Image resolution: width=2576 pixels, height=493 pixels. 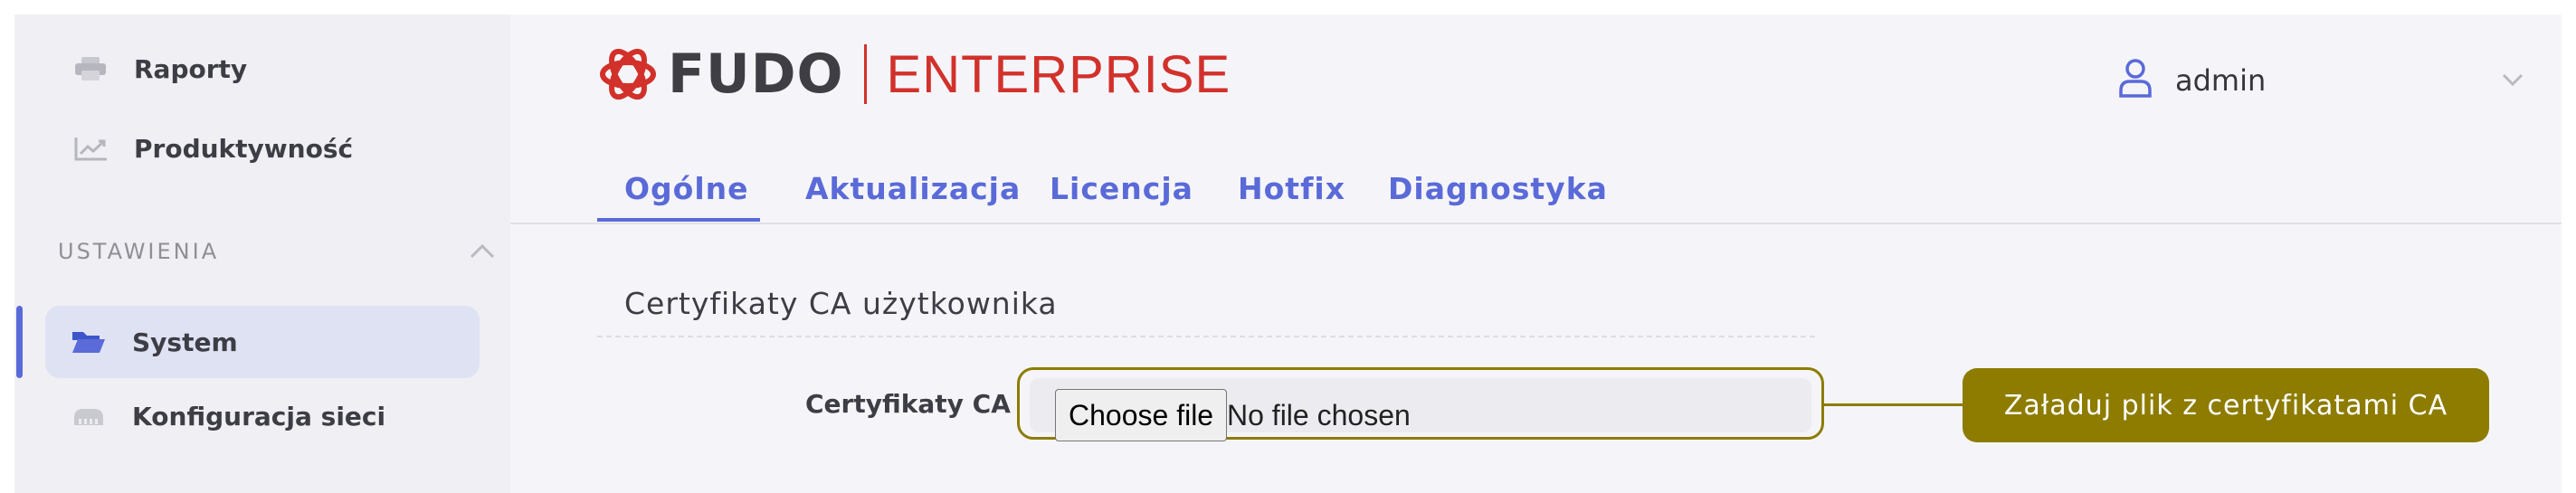 I want to click on file-status-text: No file chosen, so click(x=1319, y=415).